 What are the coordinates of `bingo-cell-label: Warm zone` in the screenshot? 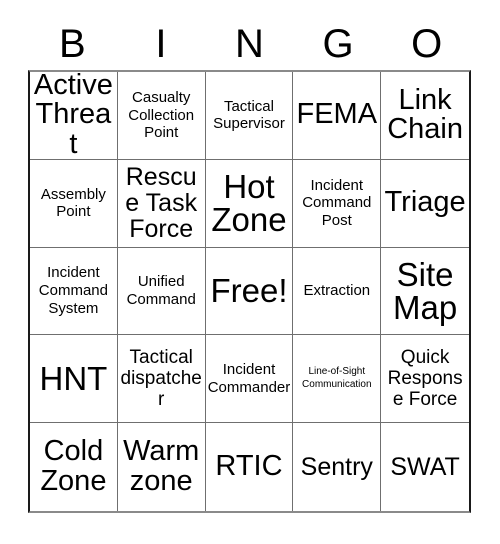 It's located at (161, 466).